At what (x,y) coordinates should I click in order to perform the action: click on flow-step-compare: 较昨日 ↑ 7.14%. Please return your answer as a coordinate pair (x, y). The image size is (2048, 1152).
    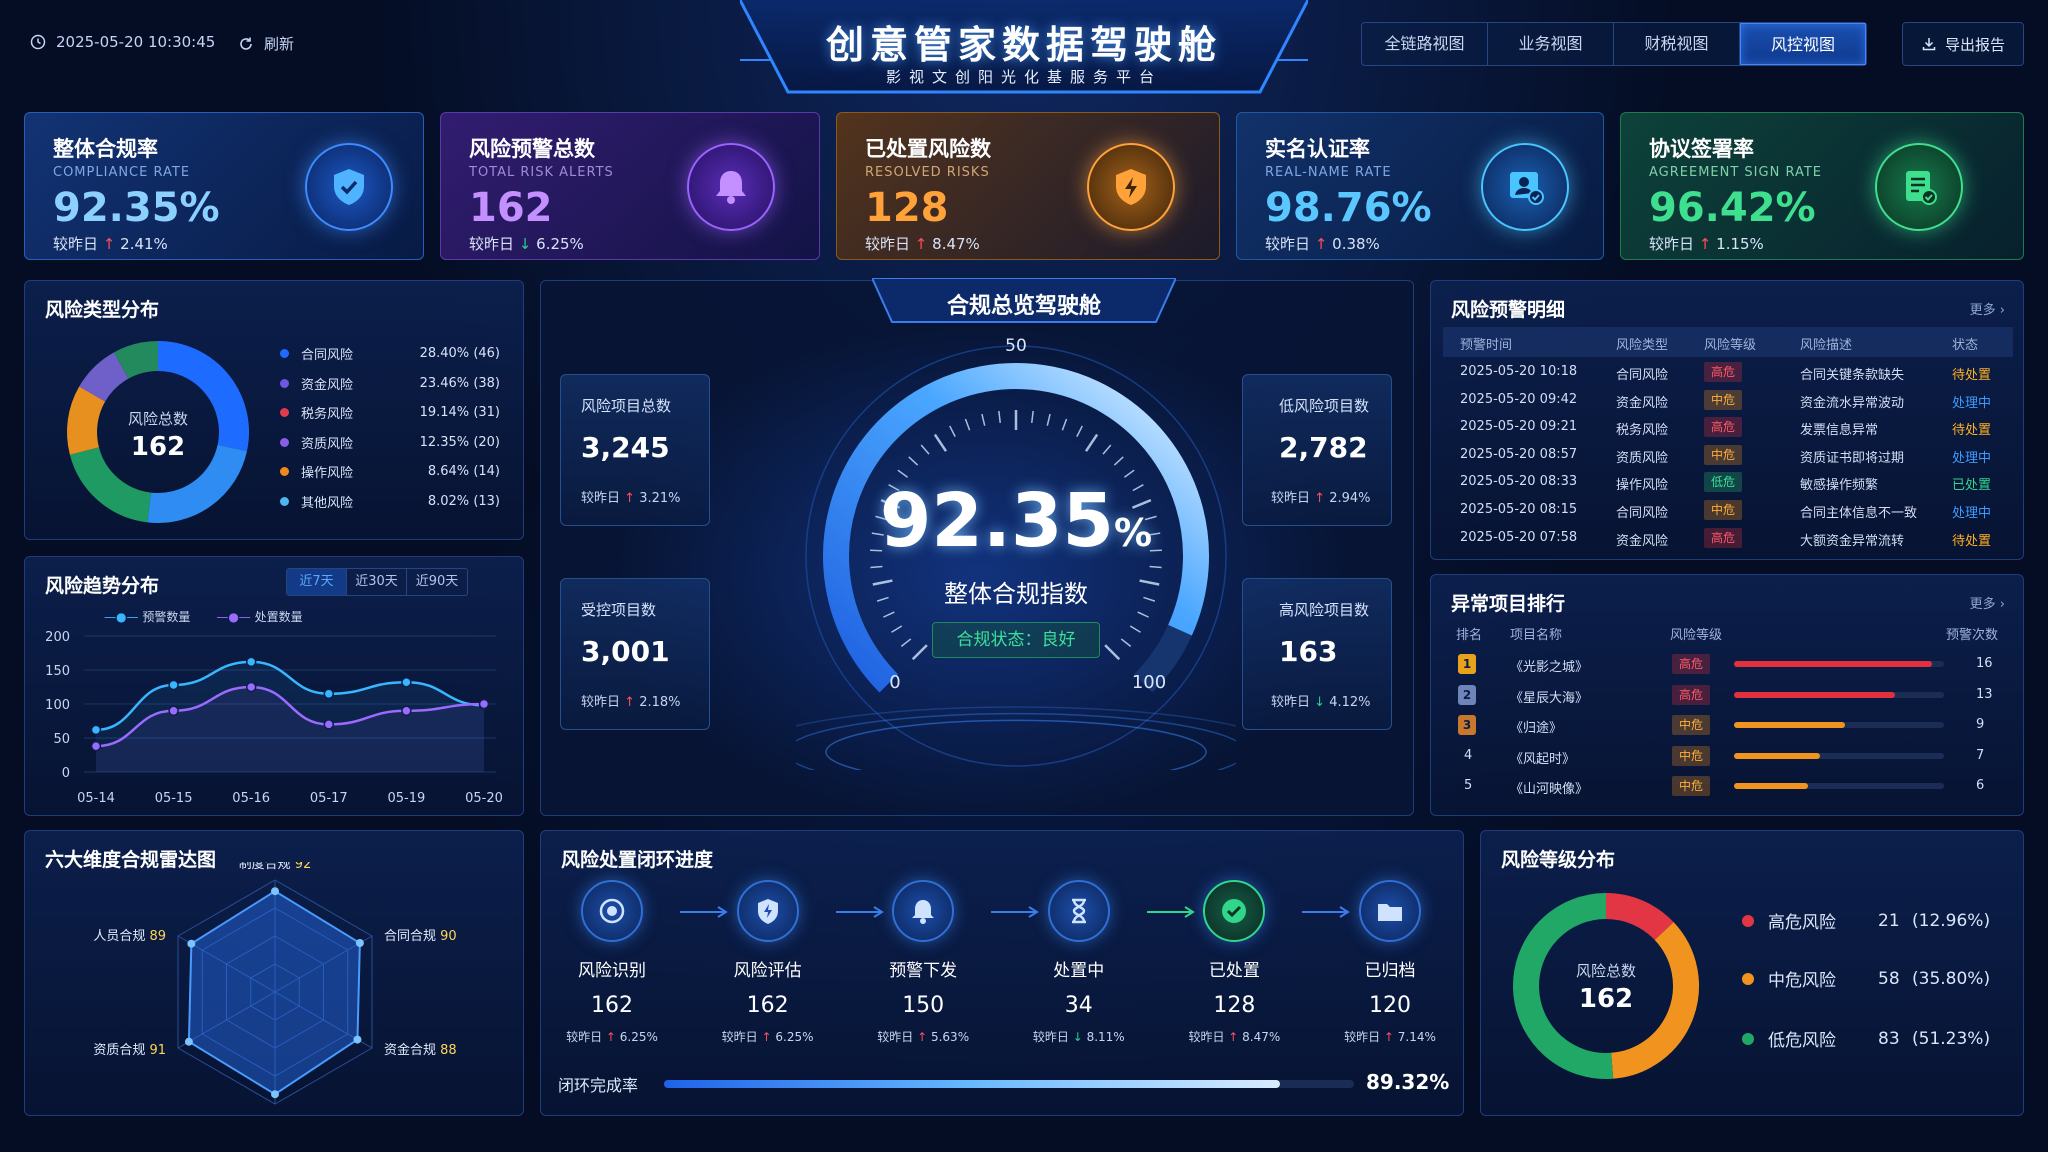
    Looking at the image, I should click on (1390, 1036).